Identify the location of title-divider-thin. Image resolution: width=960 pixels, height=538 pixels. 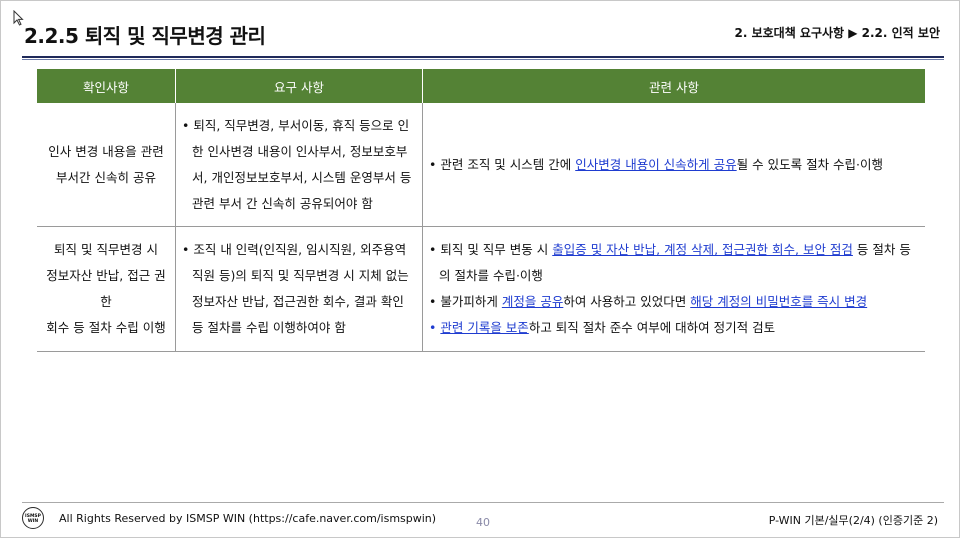
(483, 59).